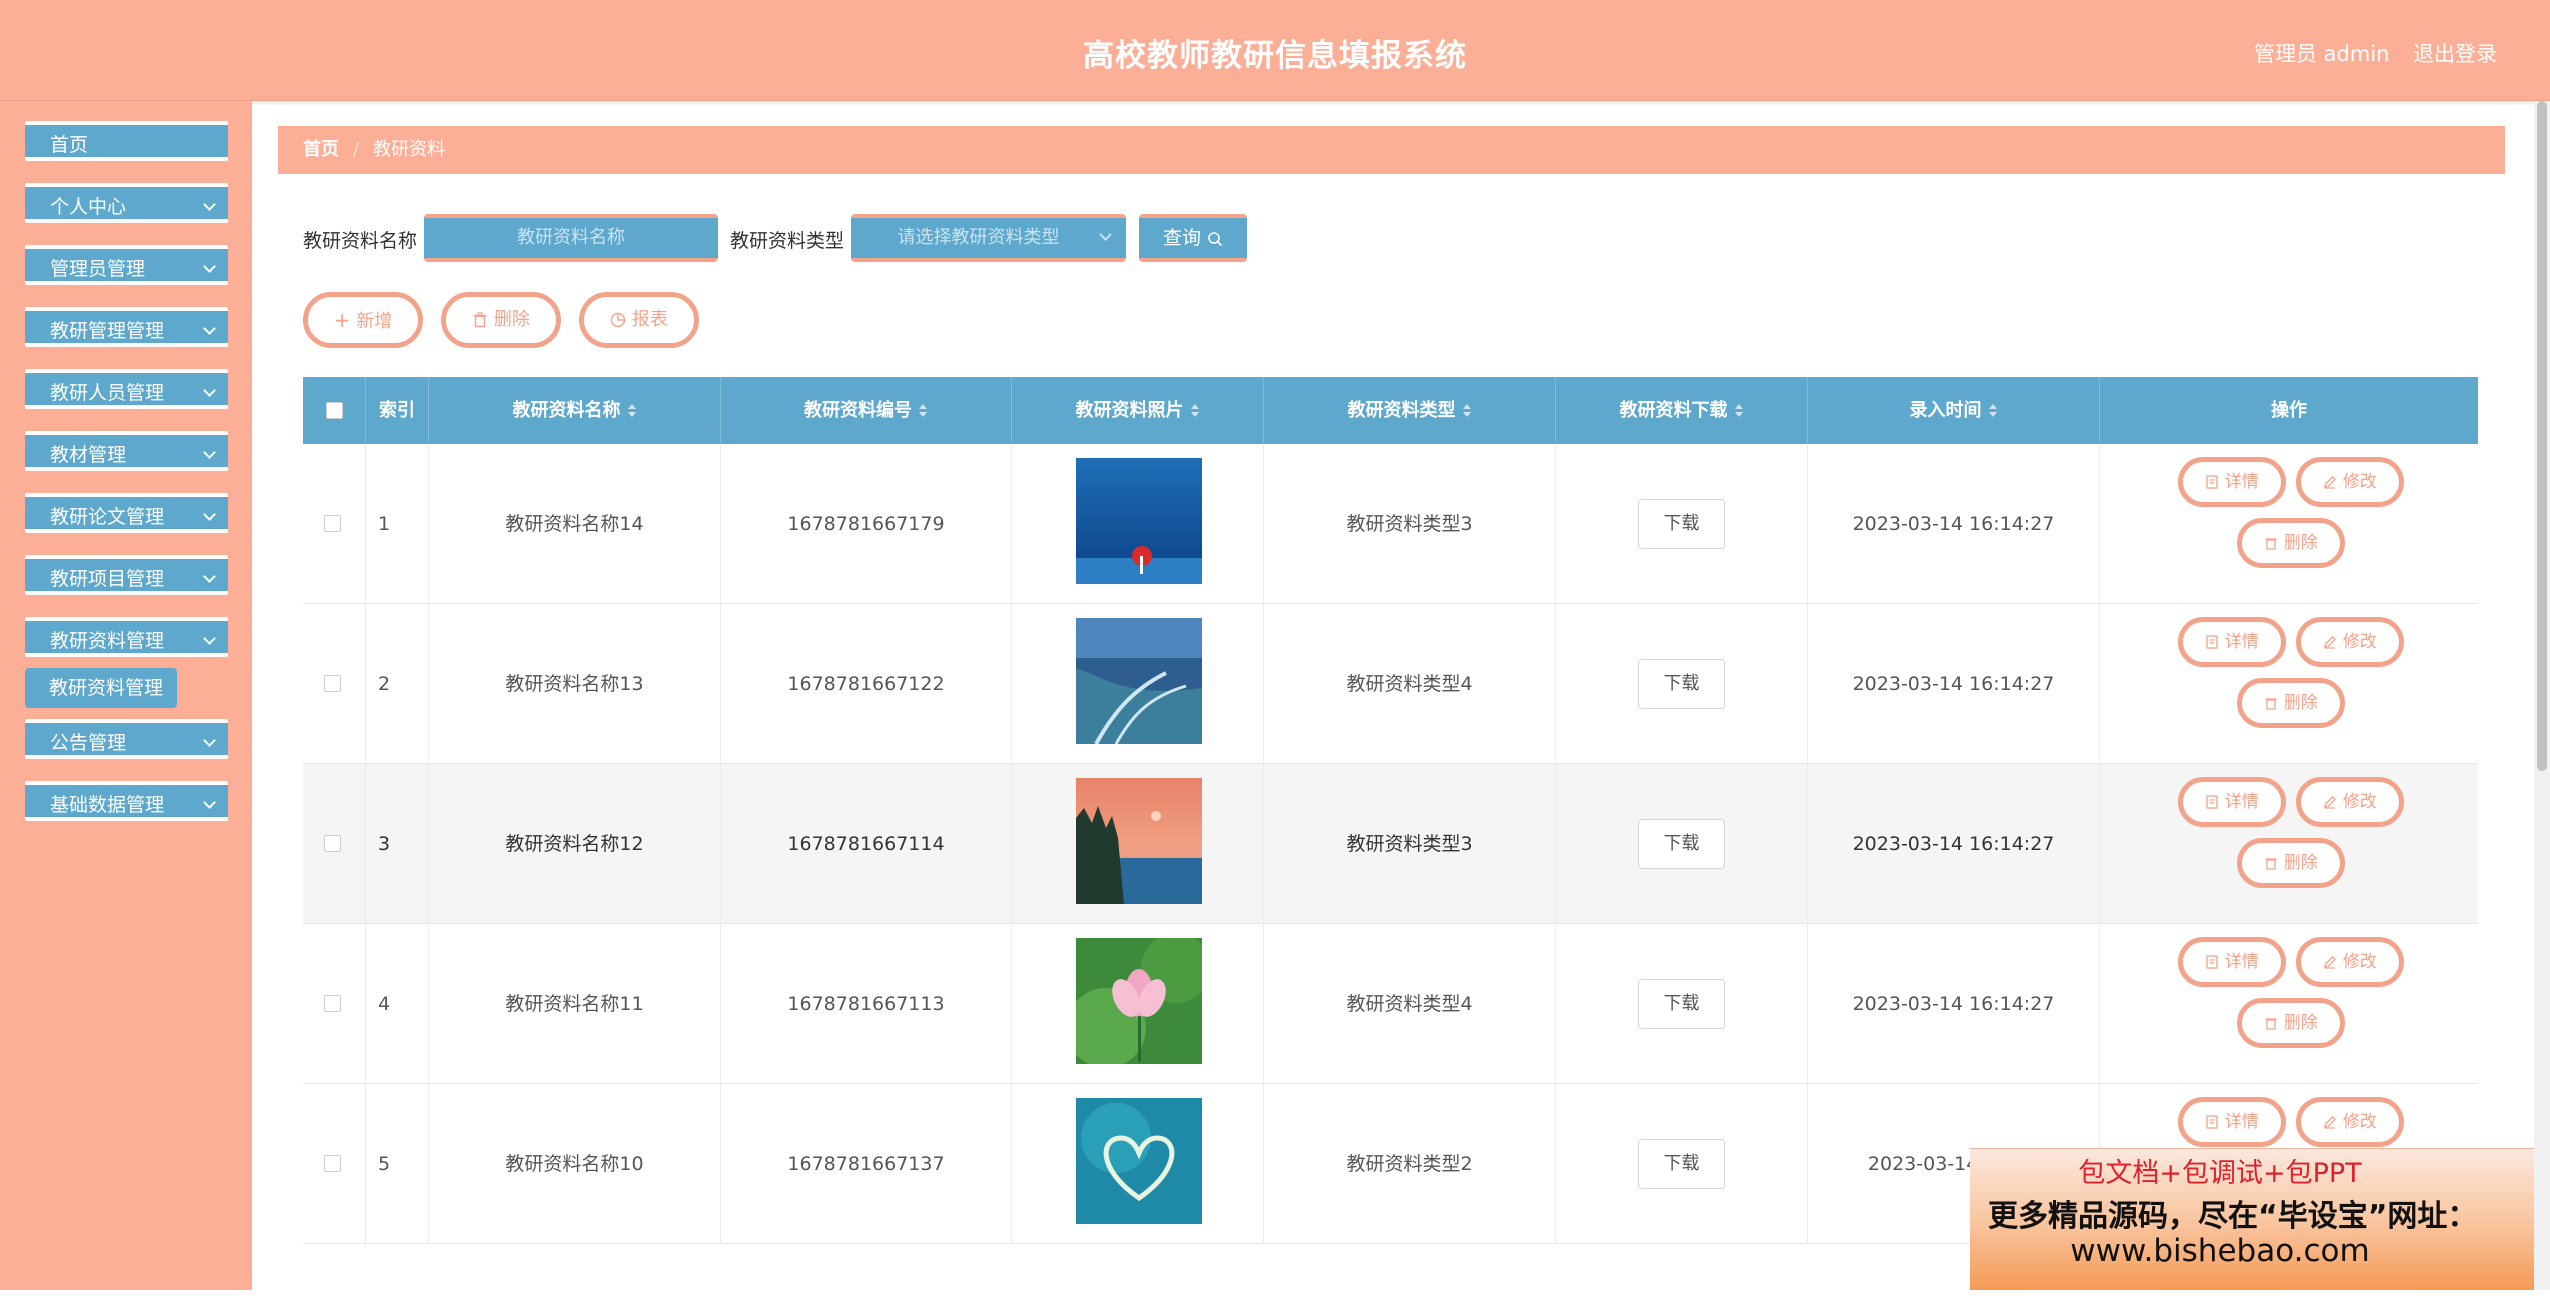 Image resolution: width=2550 pixels, height=1298 pixels. I want to click on name-search-input: 教研资料名称, so click(571, 238).